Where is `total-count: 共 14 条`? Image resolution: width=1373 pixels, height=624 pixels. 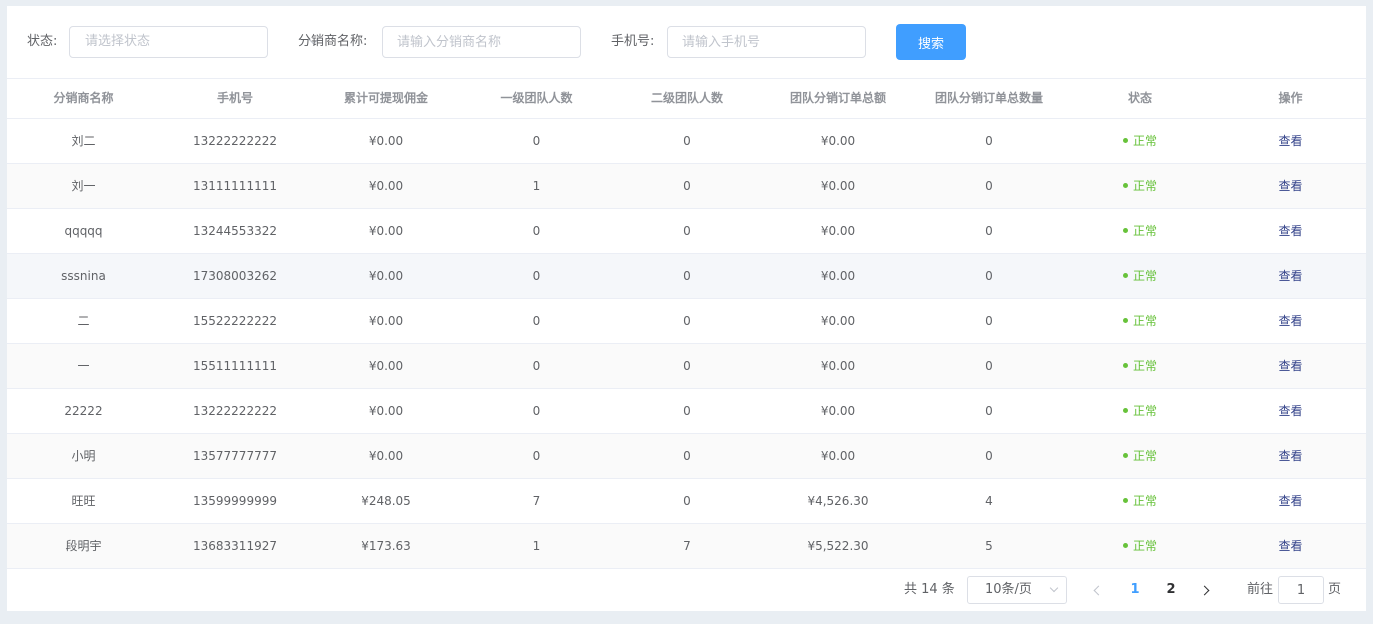 total-count: 共 14 条 is located at coordinates (929, 589).